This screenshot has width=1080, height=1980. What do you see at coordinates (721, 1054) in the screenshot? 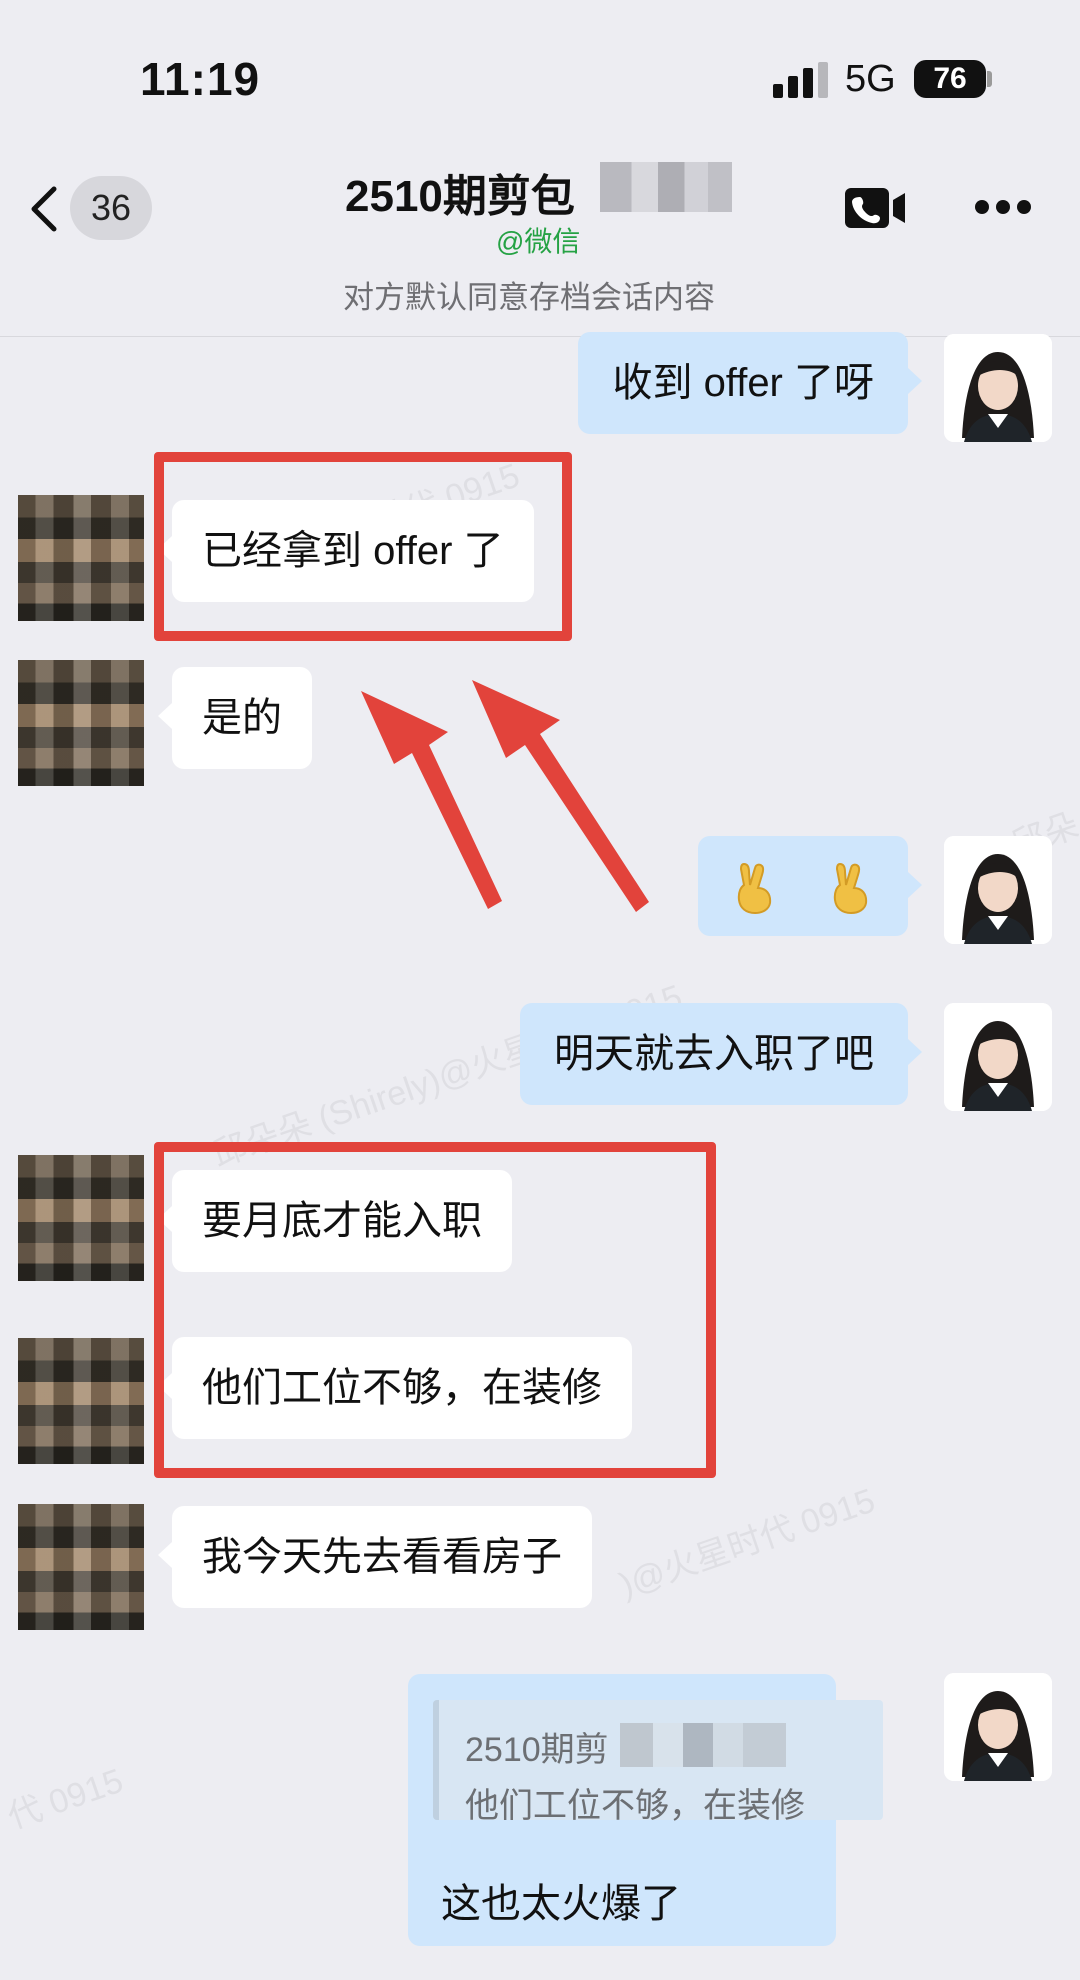
I see `message-bubble-self: 明天就去入职了吧` at bounding box center [721, 1054].